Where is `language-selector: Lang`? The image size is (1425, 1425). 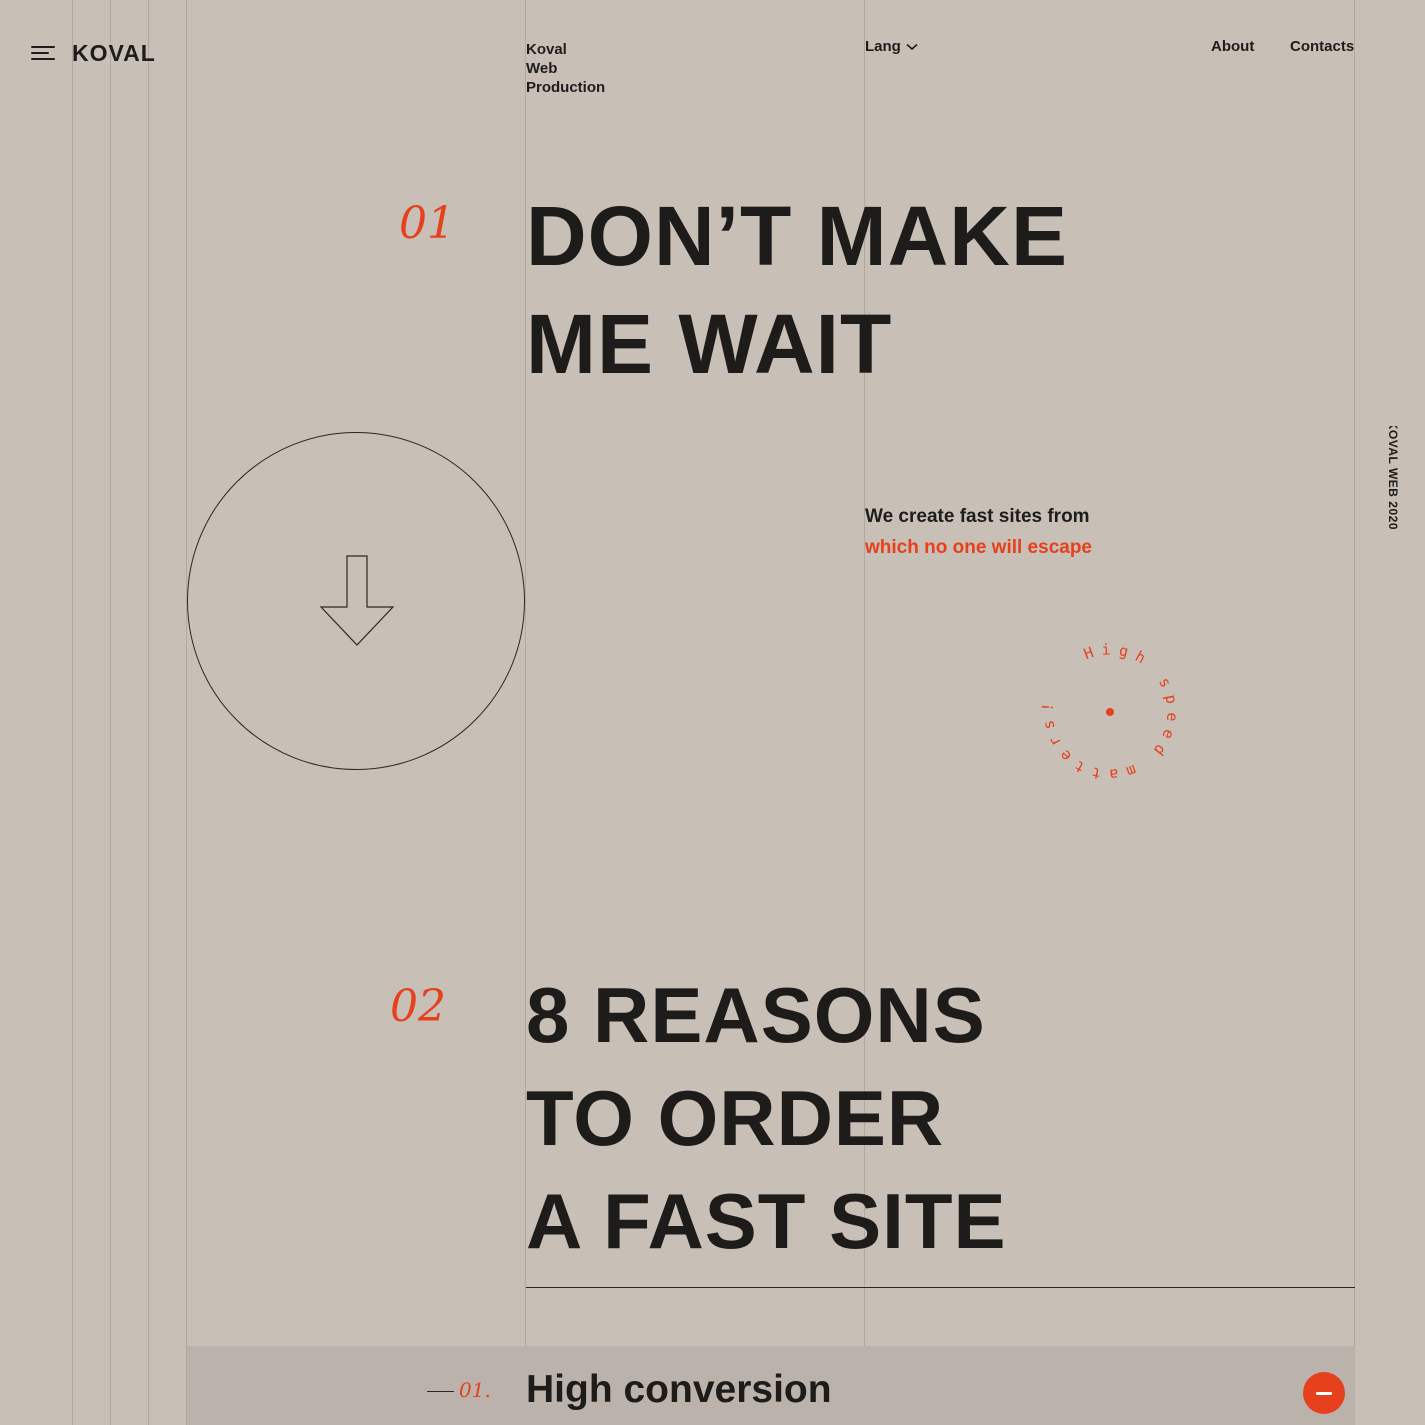
language-selector: Lang is located at coordinates (891, 46).